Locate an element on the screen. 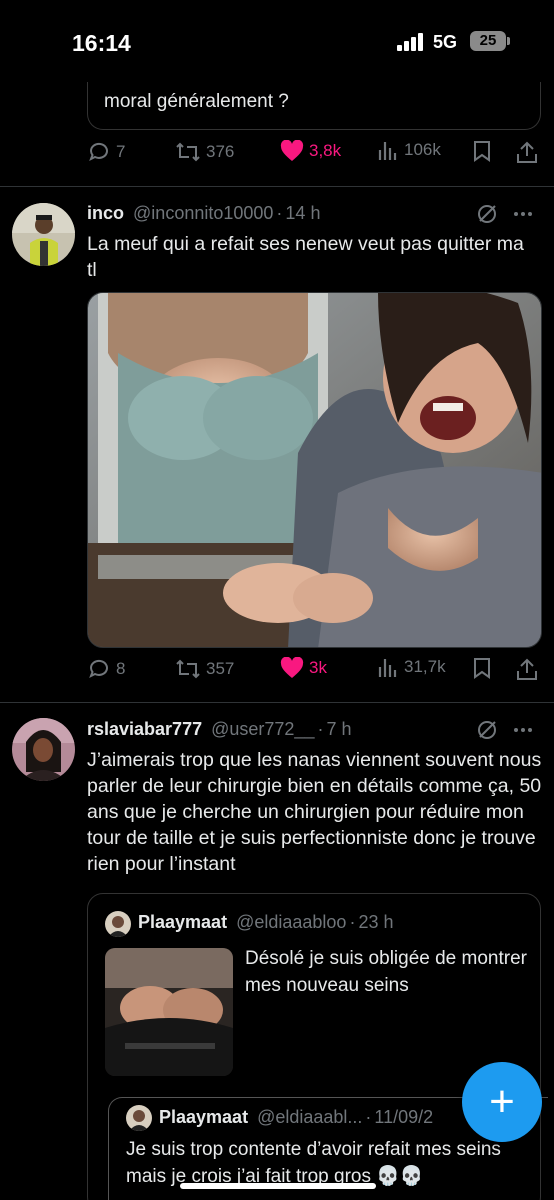  retweet-button: 376 is located at coordinates (204, 152).